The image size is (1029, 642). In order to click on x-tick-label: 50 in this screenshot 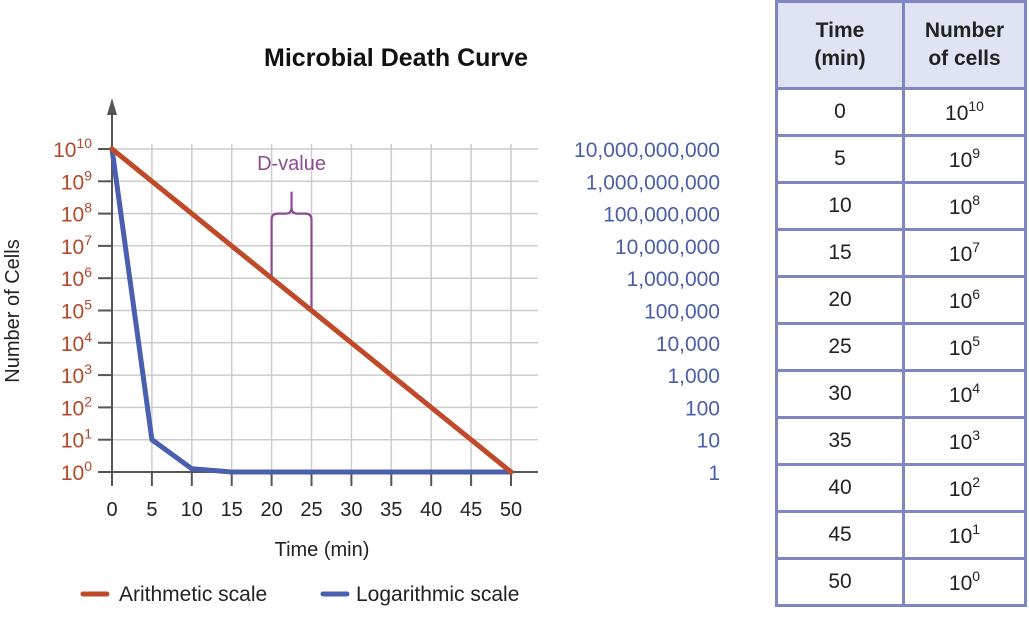, I will do `click(511, 510)`.